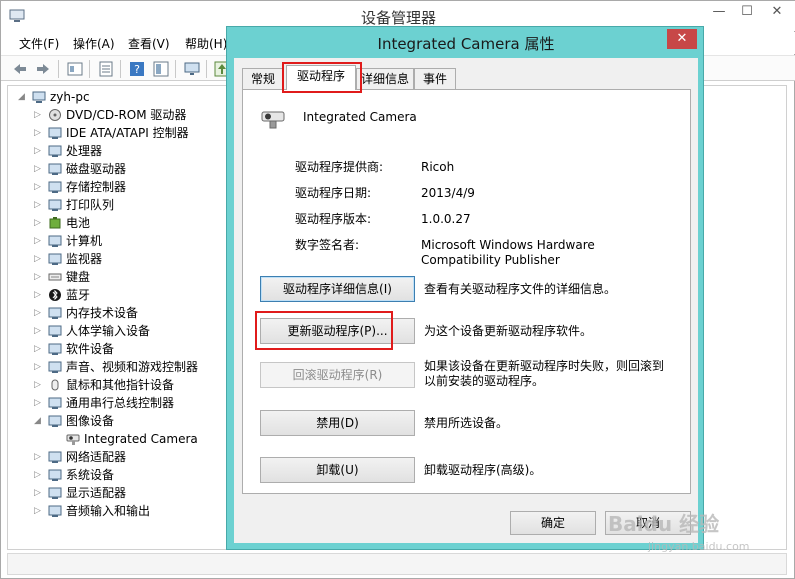 Image resolution: width=795 pixels, height=579 pixels. What do you see at coordinates (134, 169) in the screenshot?
I see `tree-item: ▷ 磁盘驱动器` at bounding box center [134, 169].